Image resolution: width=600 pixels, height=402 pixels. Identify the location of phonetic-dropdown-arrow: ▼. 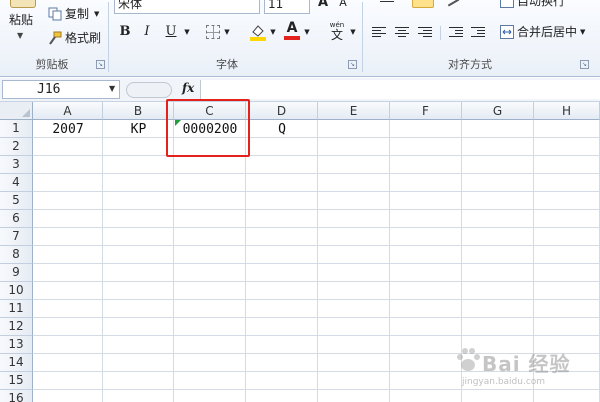
(353, 32).